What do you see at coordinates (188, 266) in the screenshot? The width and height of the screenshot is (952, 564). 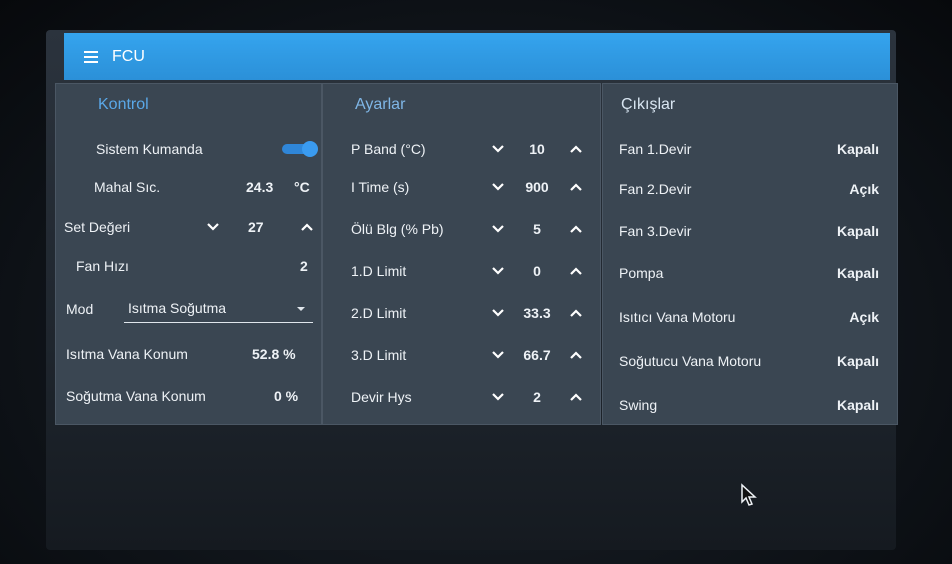 I see `fan-hizi-row: Fan Hızı 2` at bounding box center [188, 266].